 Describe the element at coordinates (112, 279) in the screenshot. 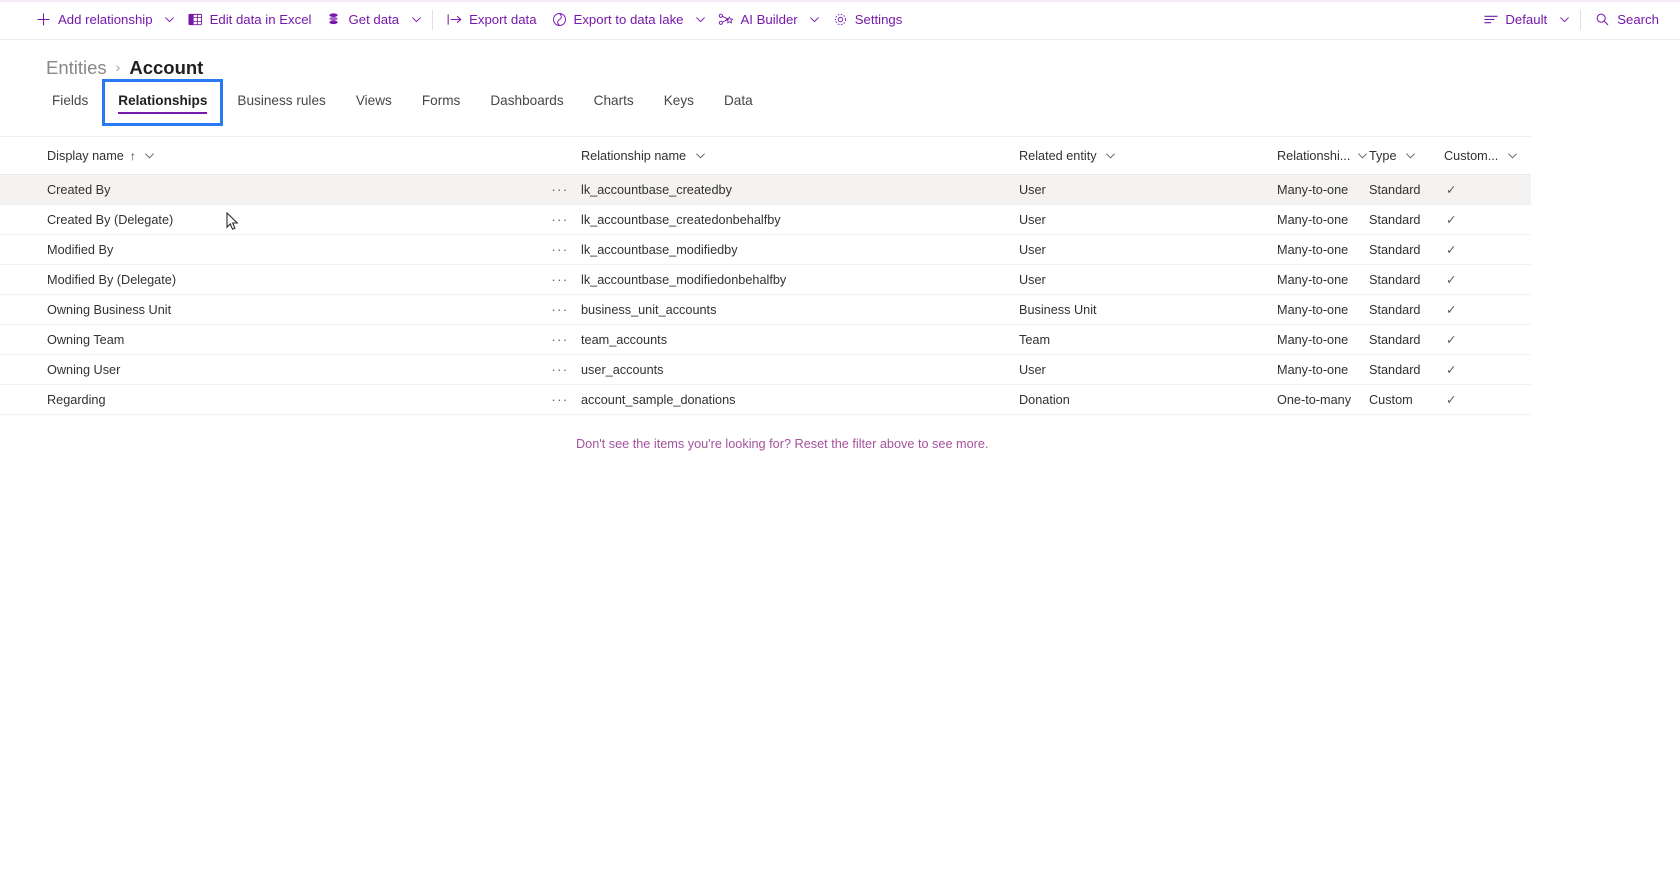

I see `cell-display-name: Modified By (Delegate)` at that location.